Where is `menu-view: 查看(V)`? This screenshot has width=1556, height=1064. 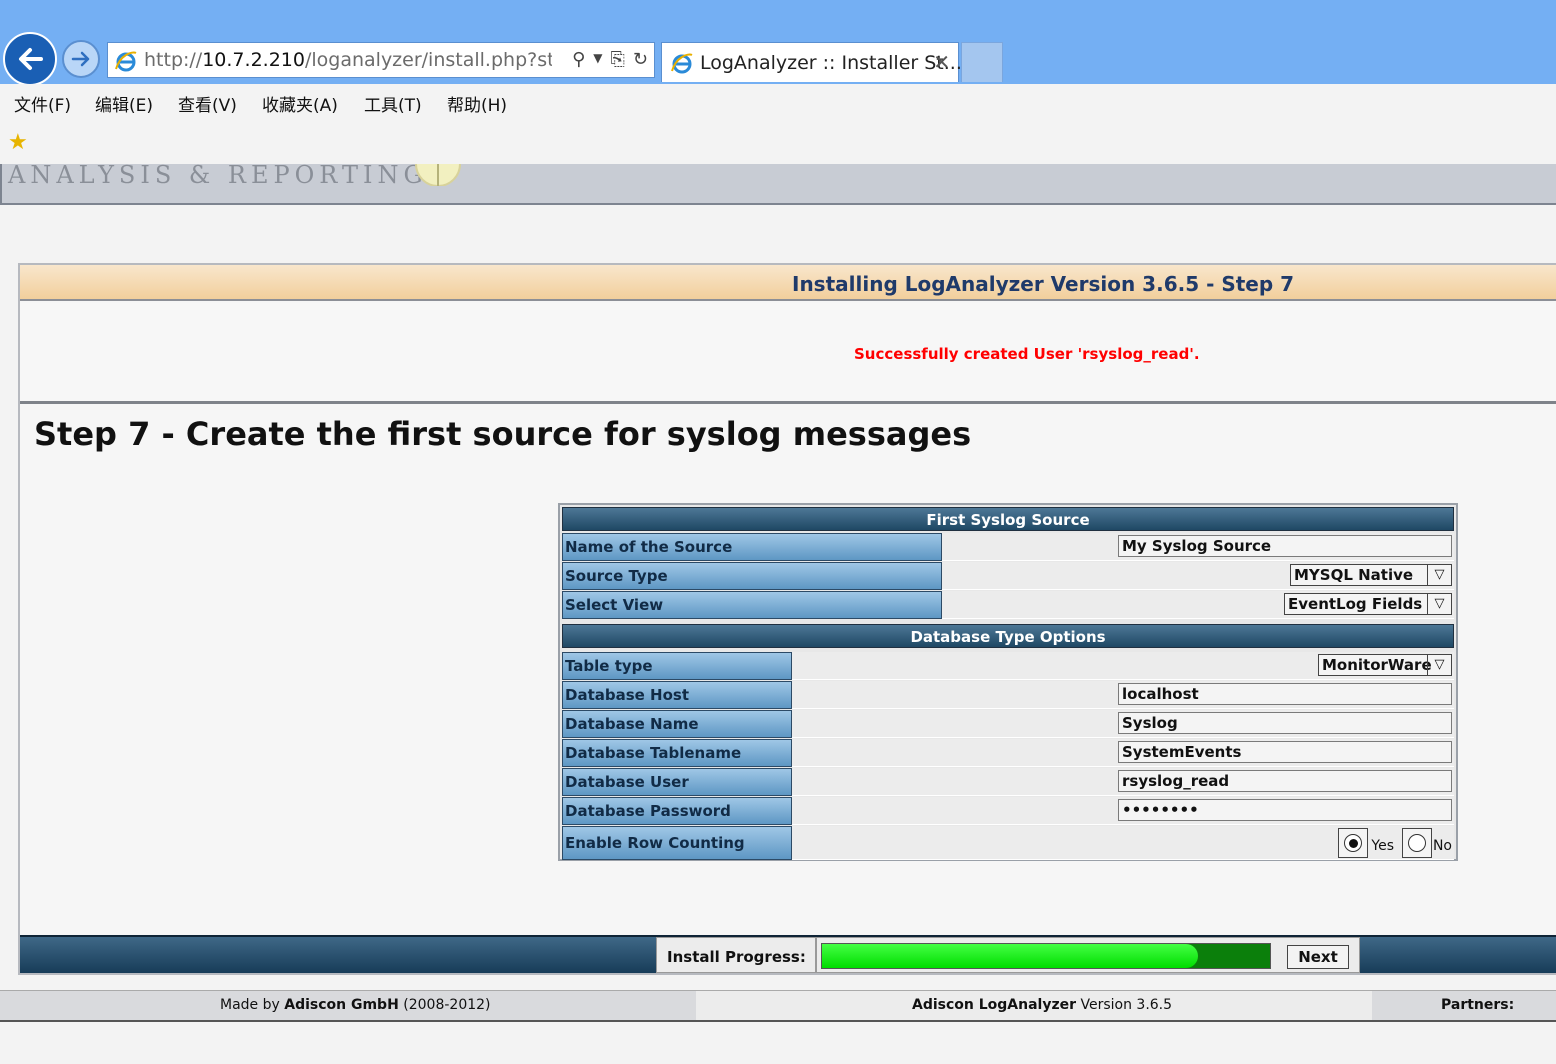 menu-view: 查看(V) is located at coordinates (207, 103).